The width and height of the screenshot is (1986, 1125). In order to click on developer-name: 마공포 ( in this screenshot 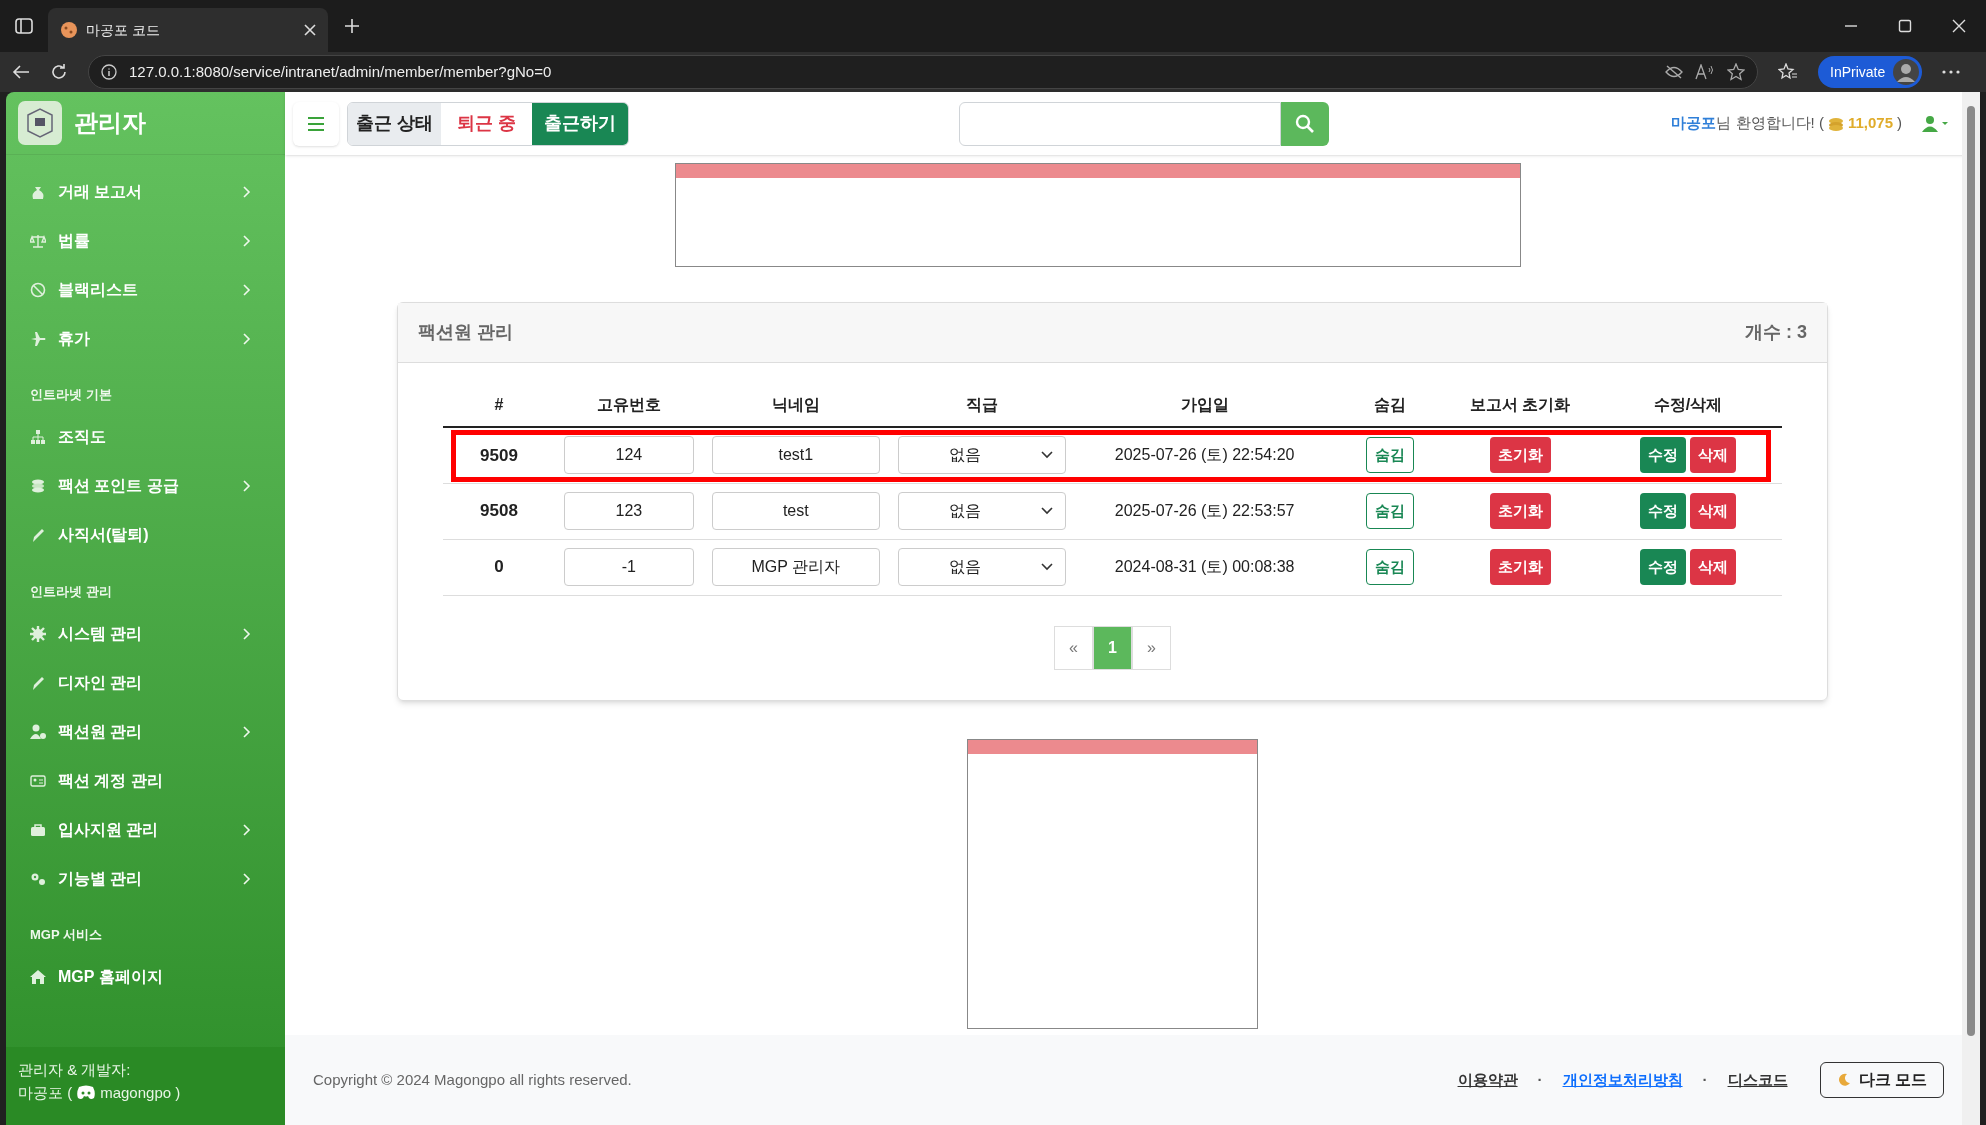, I will do `click(45, 1092)`.